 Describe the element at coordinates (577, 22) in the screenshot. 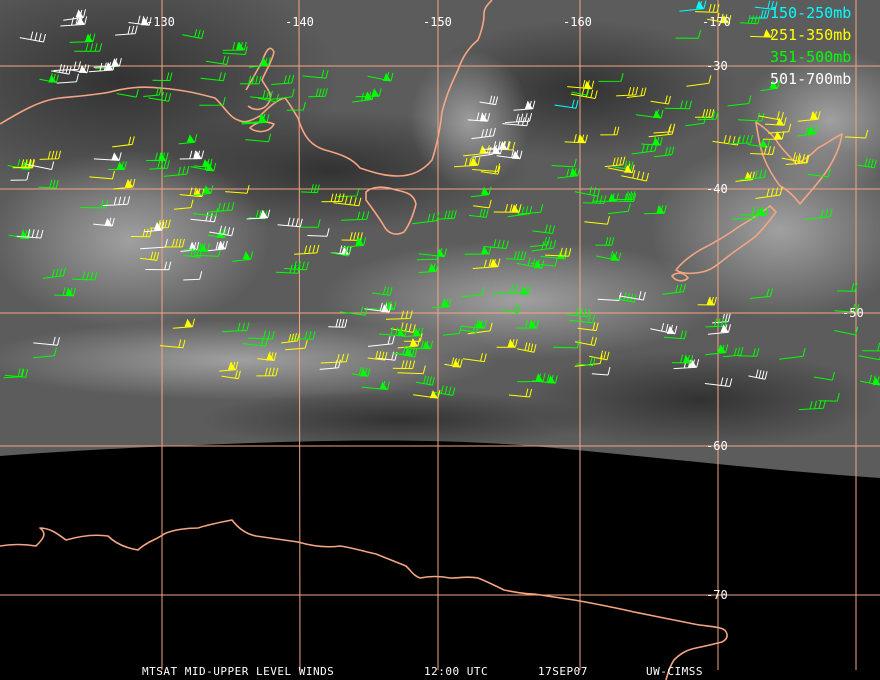

I see `lon-label-160: -160` at that location.